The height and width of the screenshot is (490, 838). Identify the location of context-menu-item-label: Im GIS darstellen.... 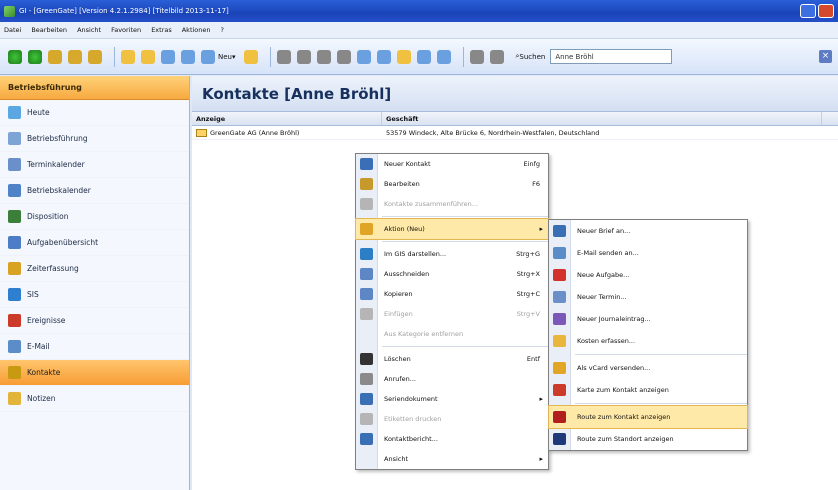
(415, 254).